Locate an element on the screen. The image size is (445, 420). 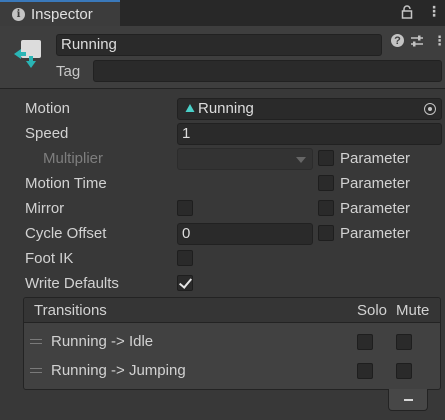
mirror-checkbox is located at coordinates (185, 208).